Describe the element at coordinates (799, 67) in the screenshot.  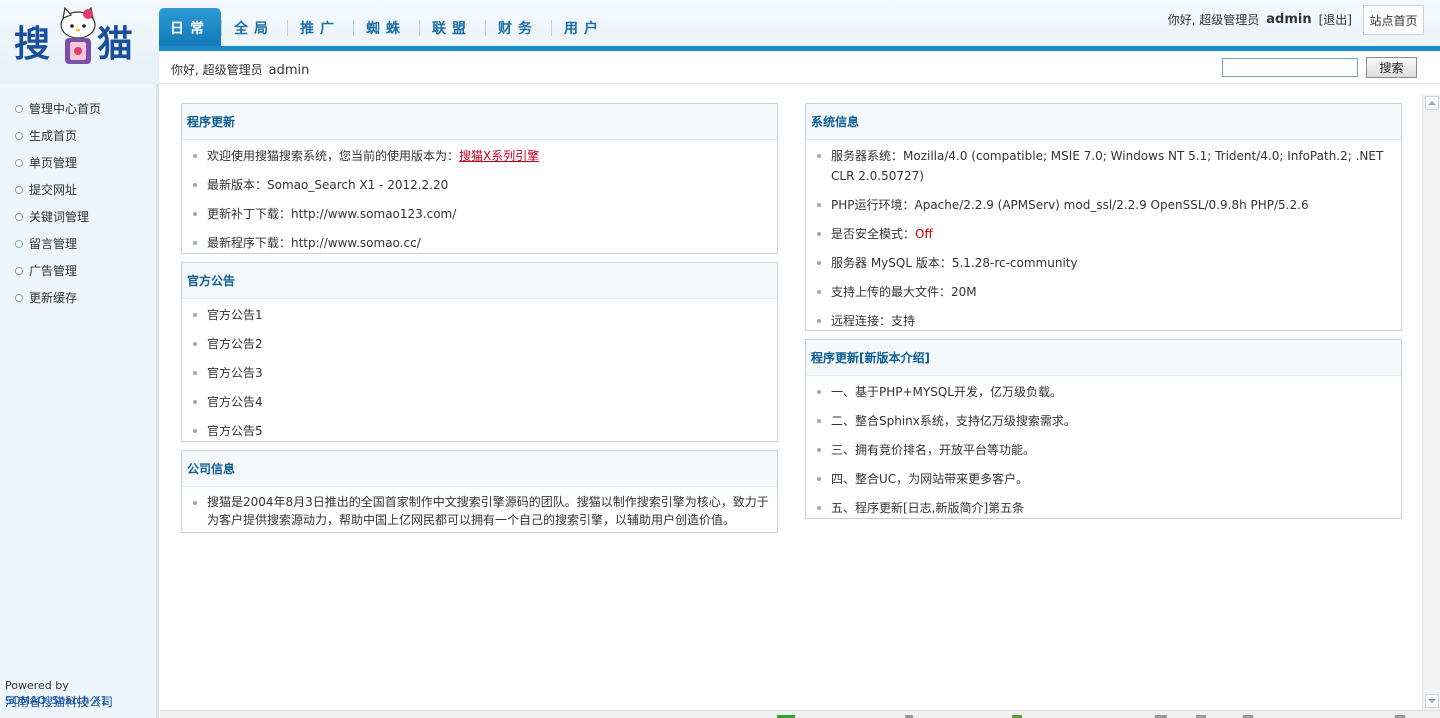
I see `sub-toolbar: 你好, 超级管理员 admin 搜索` at that location.